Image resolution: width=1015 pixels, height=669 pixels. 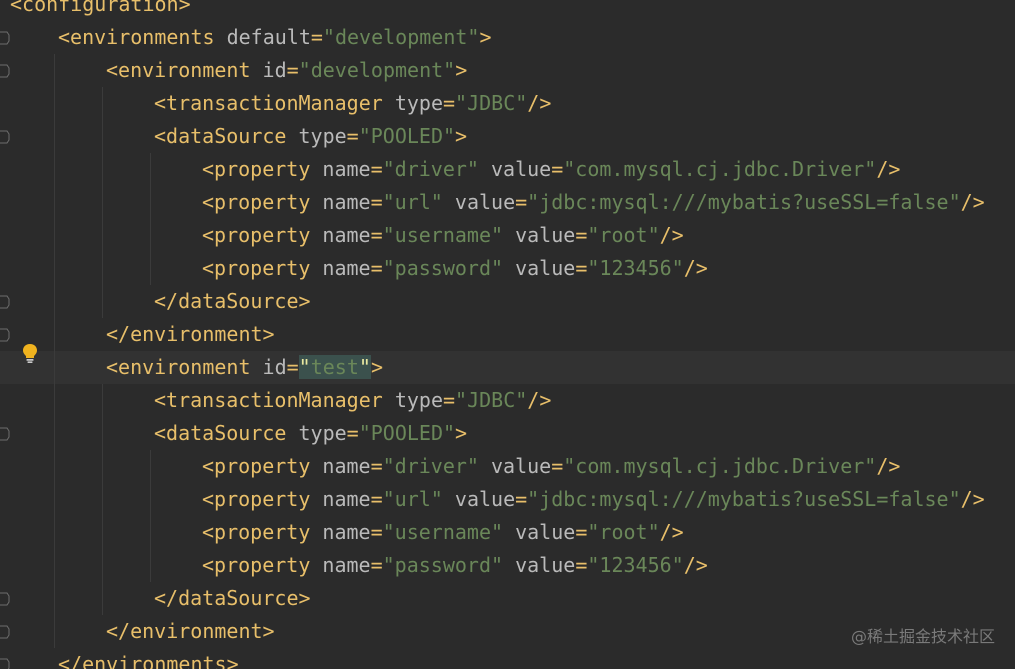 What do you see at coordinates (635, 268) in the screenshot?
I see `code-token: "123456"` at bounding box center [635, 268].